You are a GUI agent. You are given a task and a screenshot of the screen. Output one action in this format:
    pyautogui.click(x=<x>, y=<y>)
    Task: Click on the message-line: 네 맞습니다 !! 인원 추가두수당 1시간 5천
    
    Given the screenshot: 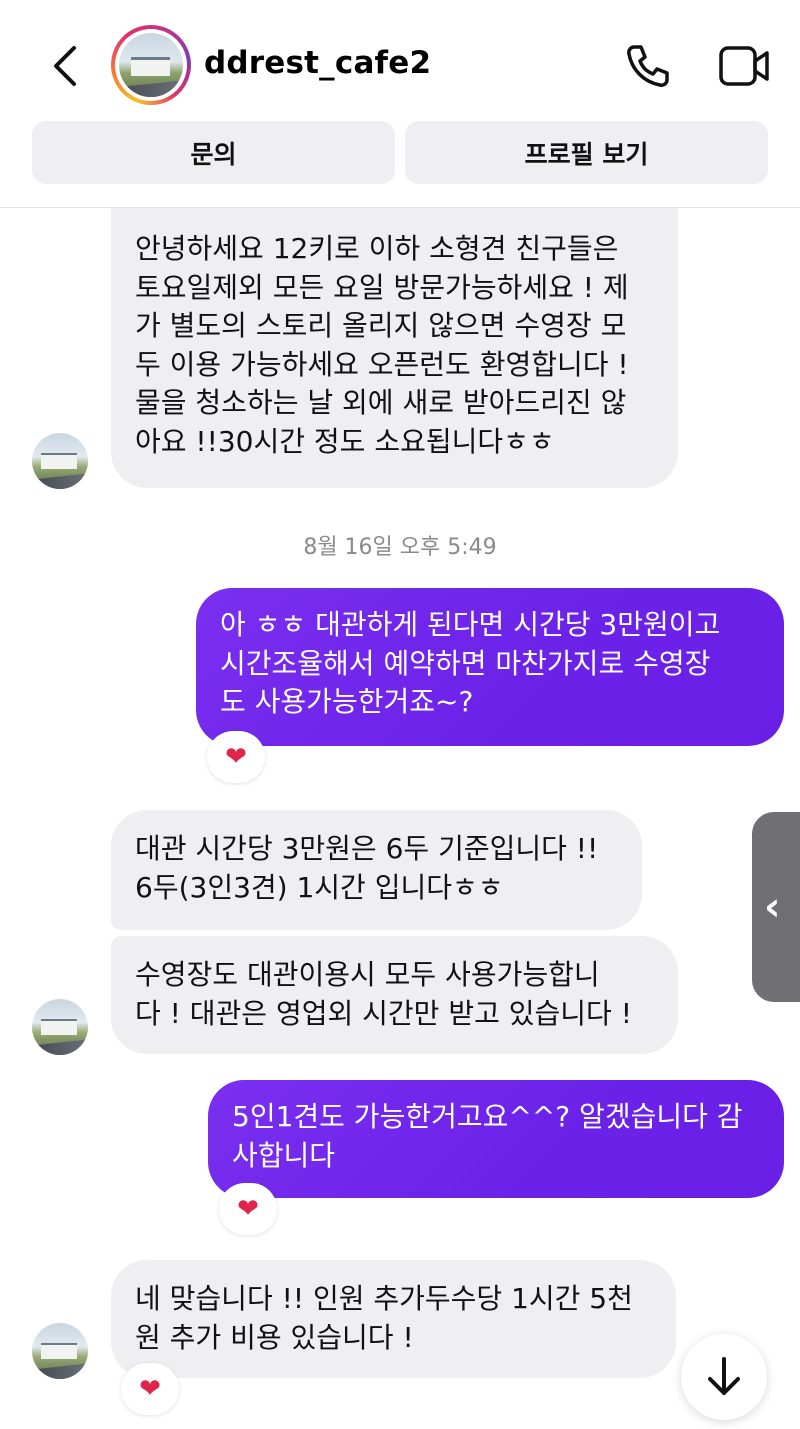 What is the action you would take?
    pyautogui.click(x=384, y=1298)
    